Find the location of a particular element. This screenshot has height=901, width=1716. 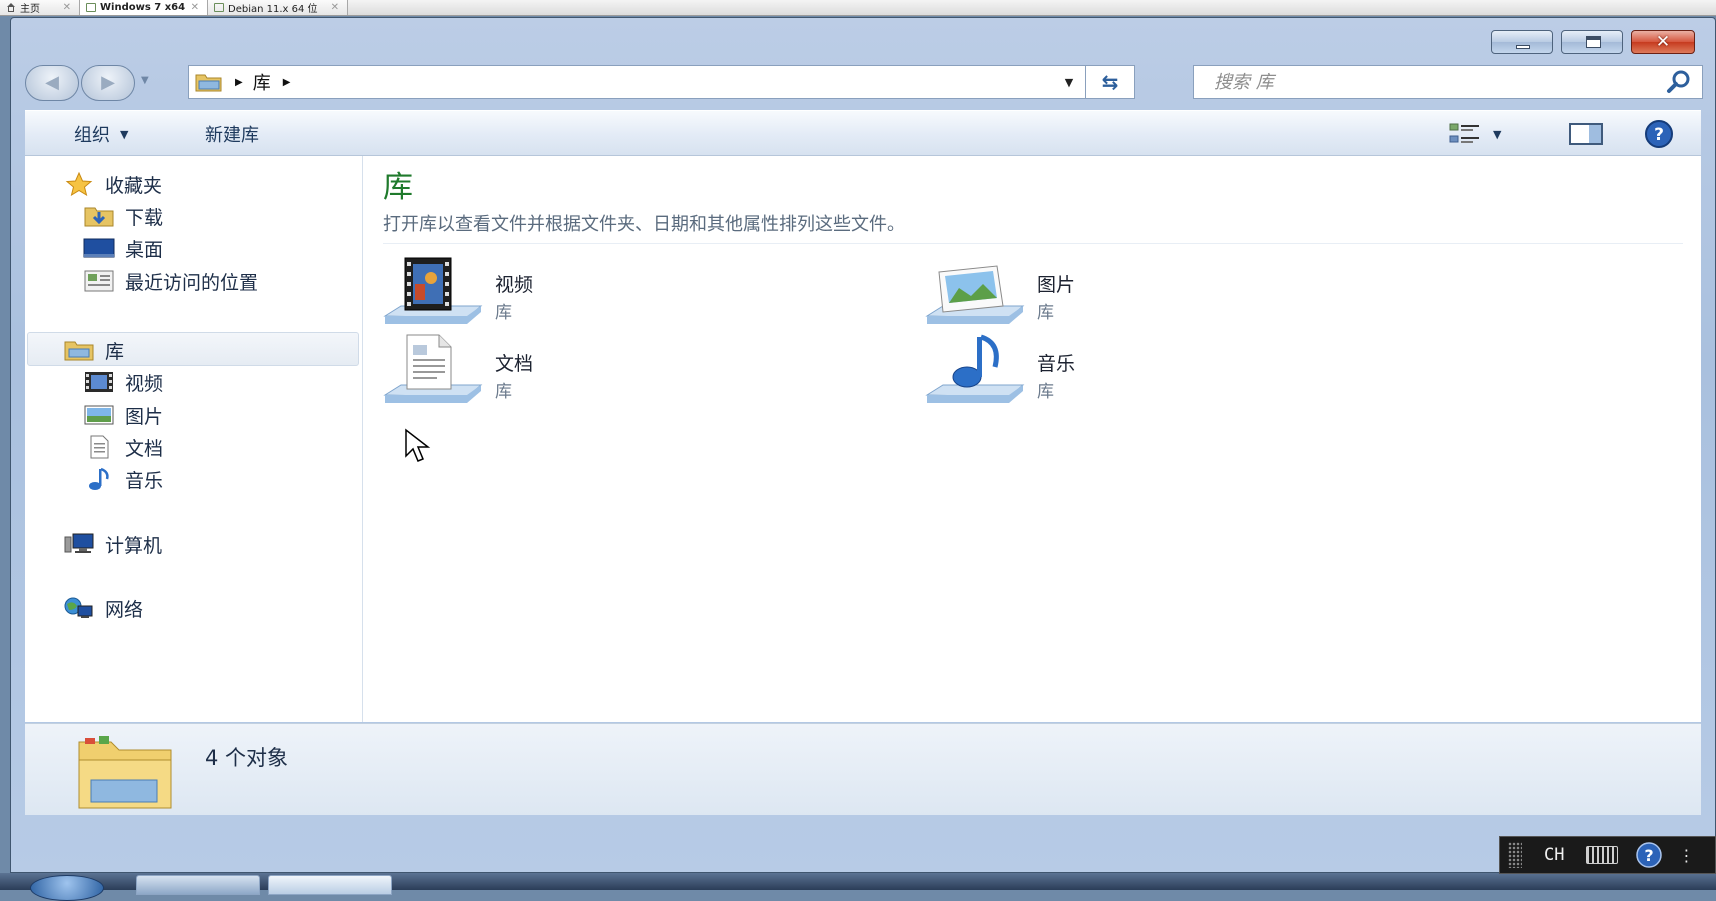

search-icon is located at coordinates (1679, 82).